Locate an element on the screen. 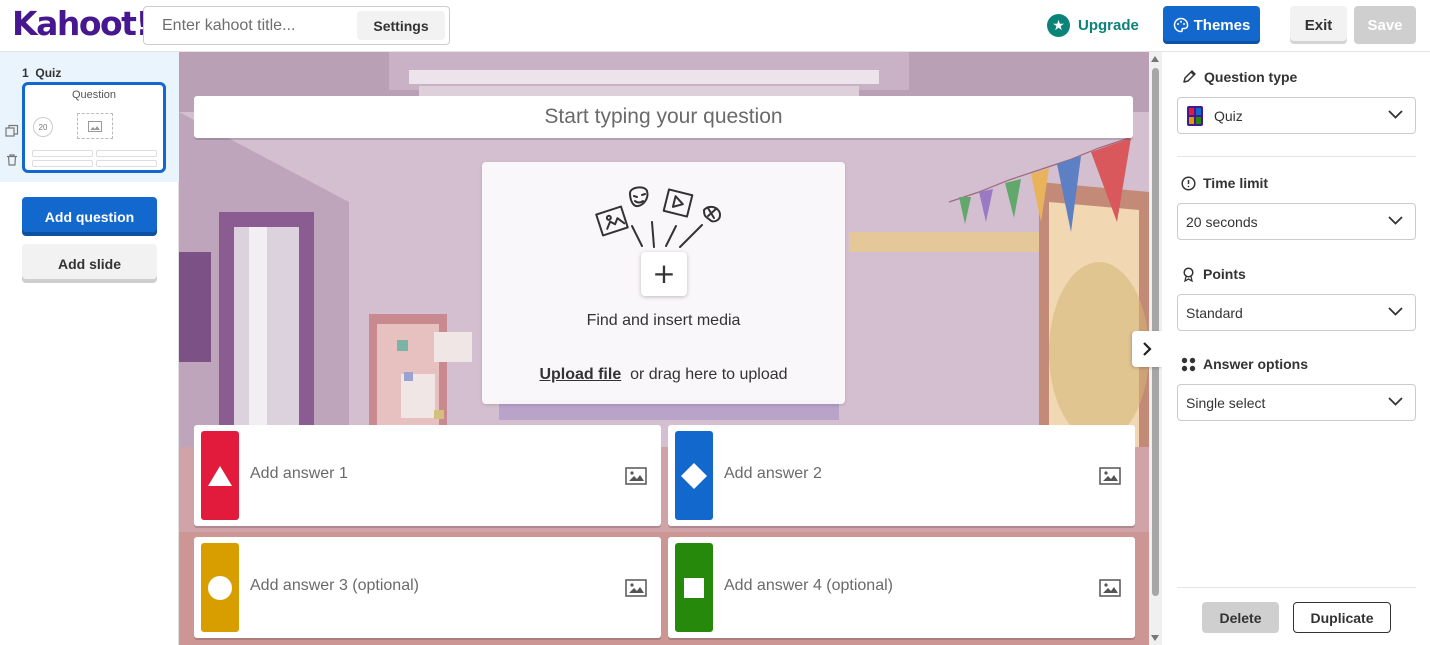 Image resolution: width=1430 pixels, height=645 pixels. answer-options-select: Single select is located at coordinates (1296, 402).